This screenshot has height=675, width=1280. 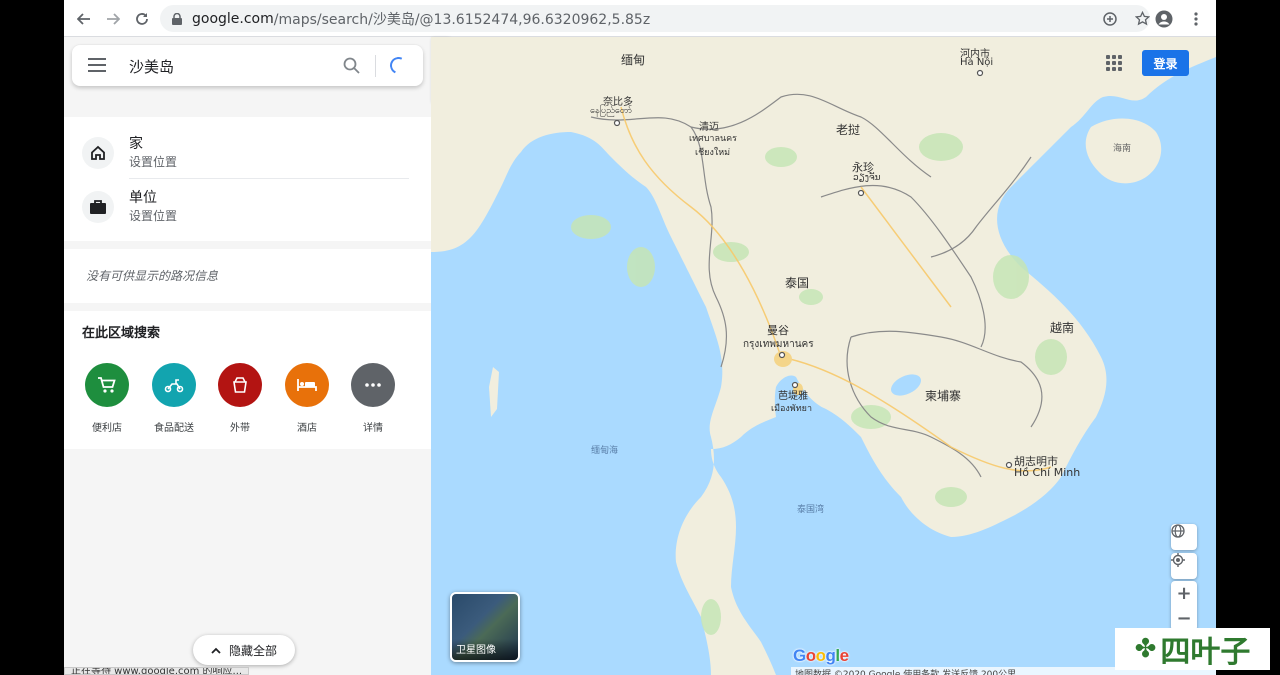 What do you see at coordinates (811, 510) in the screenshot?
I see `map-label-gulf-of-thailand: 泰国湾` at bounding box center [811, 510].